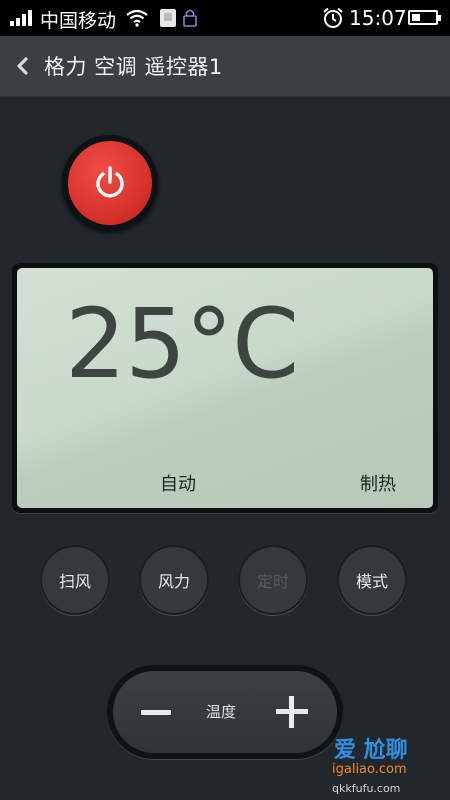 Image resolution: width=450 pixels, height=800 pixels. What do you see at coordinates (182, 344) in the screenshot?
I see `temperature-readout: 25°C` at bounding box center [182, 344].